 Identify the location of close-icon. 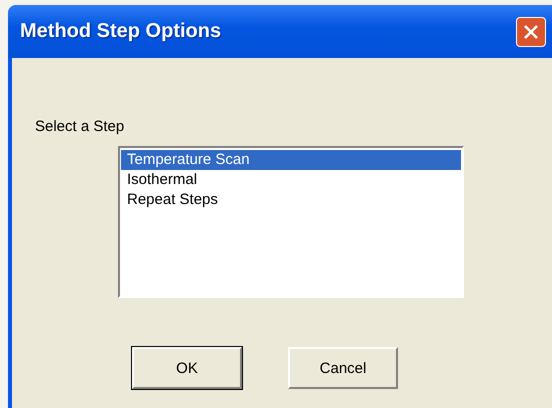
(531, 31).